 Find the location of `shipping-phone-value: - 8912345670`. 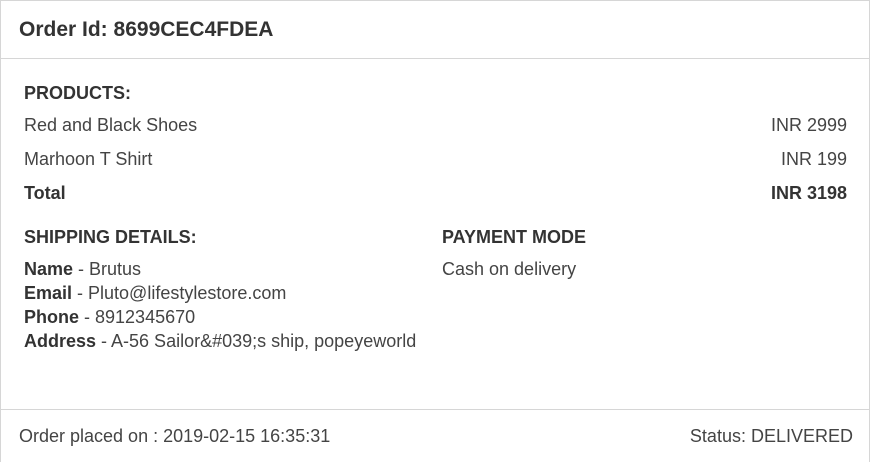

shipping-phone-value: - 8912345670 is located at coordinates (137, 317).